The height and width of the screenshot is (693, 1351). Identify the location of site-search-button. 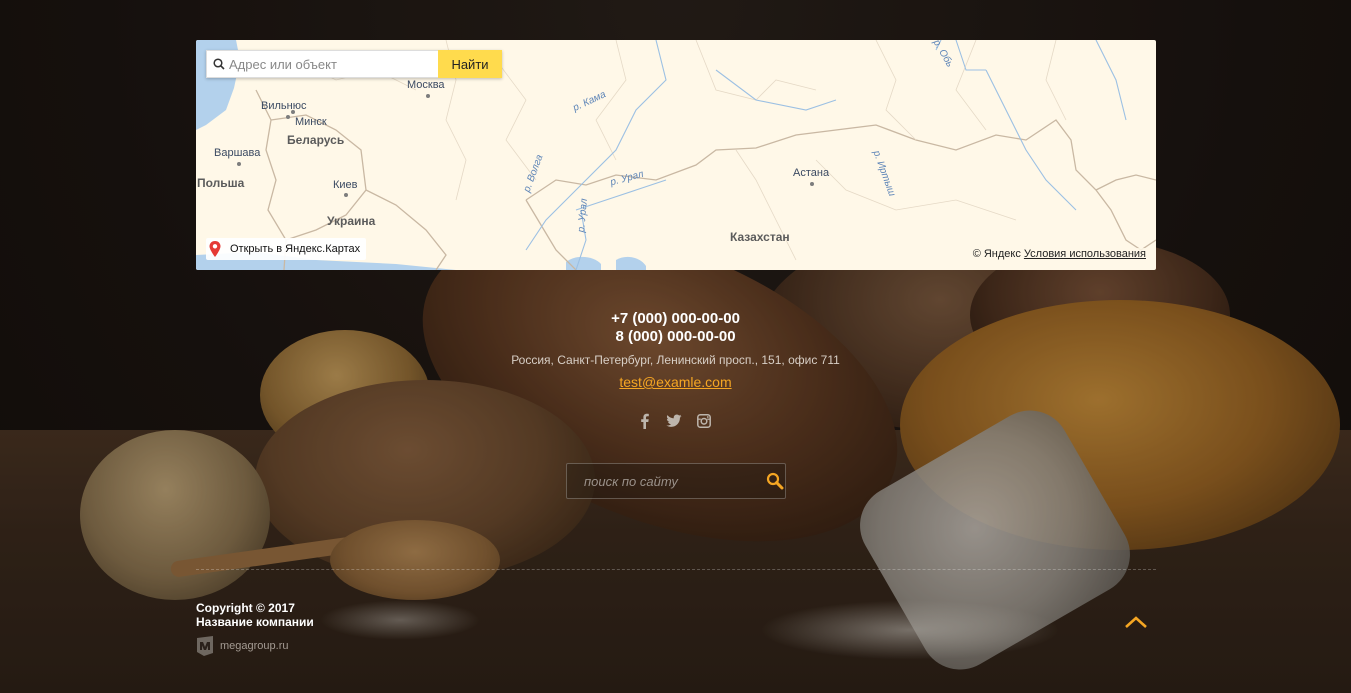
(774, 481).